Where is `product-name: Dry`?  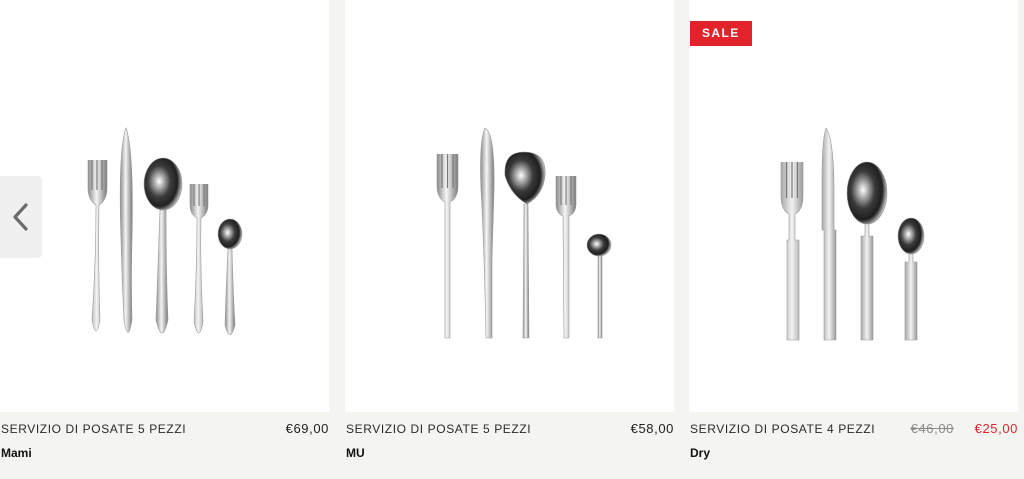 product-name: Dry is located at coordinates (700, 453).